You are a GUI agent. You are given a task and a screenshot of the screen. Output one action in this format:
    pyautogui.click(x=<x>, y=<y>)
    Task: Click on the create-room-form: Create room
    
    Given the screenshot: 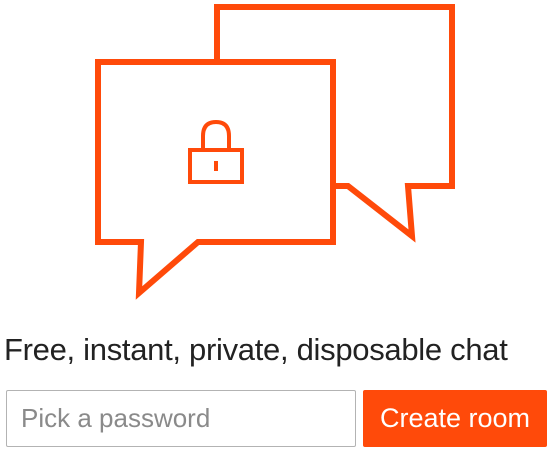 What is the action you would take?
    pyautogui.click(x=276, y=418)
    